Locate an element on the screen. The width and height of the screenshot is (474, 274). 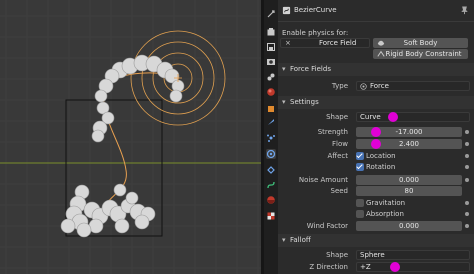
close-icon: × is located at coordinates (288, 43).